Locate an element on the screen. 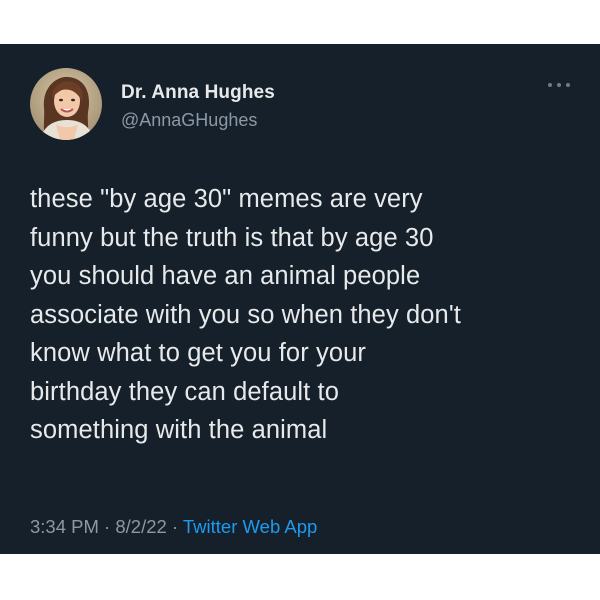 The width and height of the screenshot is (600, 600). display-name: Dr. Anna Hughes is located at coordinates (198, 93).